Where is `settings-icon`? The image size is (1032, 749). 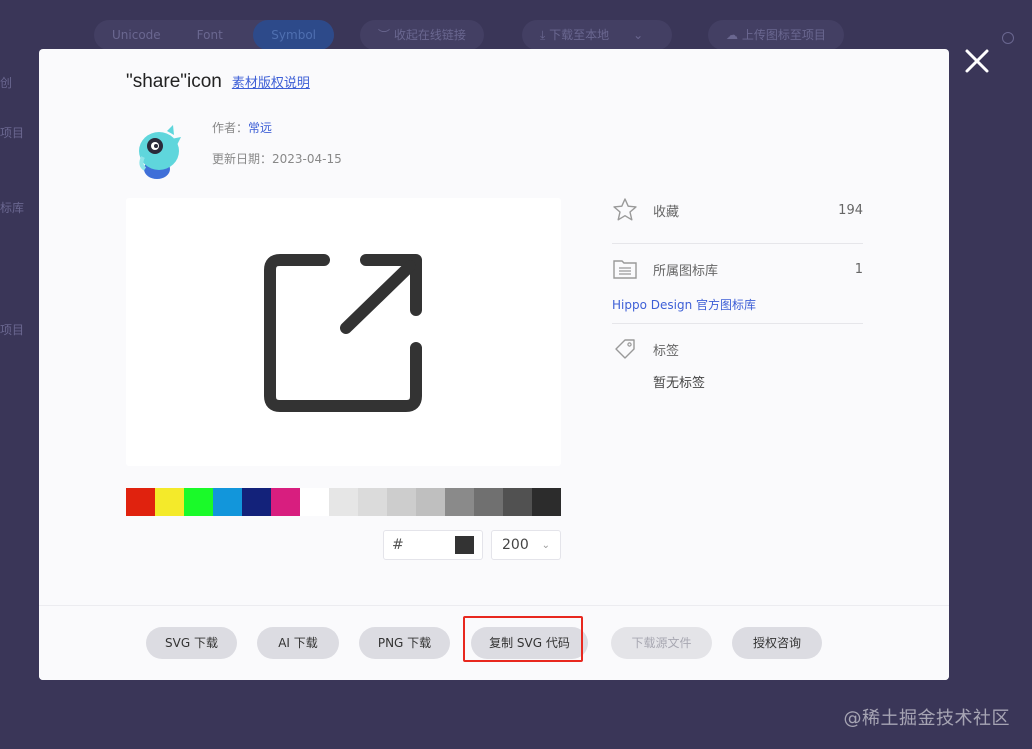 settings-icon is located at coordinates (1008, 38).